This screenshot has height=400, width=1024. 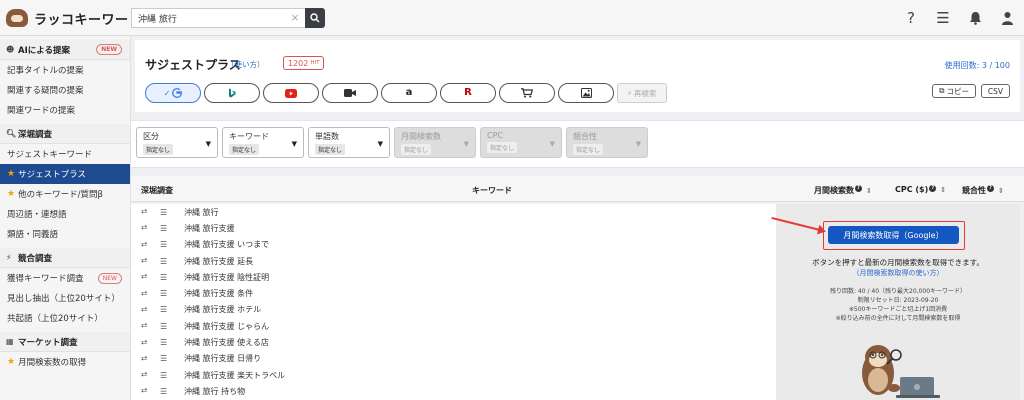 I want to click on table-row: ⮂ ☰ 沖縄 旅行支援 じゃらん, so click(x=453, y=326).